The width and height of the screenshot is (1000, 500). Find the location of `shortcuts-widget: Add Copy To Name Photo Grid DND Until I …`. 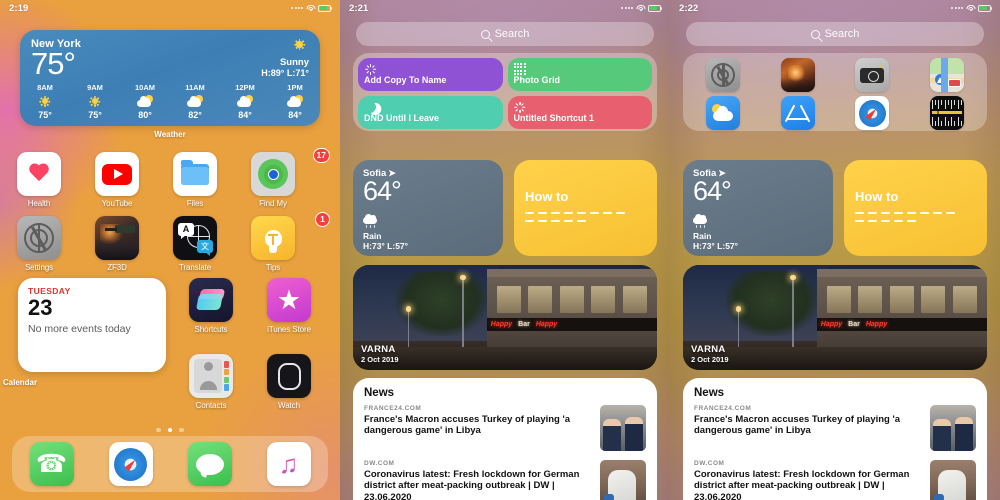

shortcuts-widget: Add Copy To Name Photo Grid DND Until I … is located at coordinates (505, 92).